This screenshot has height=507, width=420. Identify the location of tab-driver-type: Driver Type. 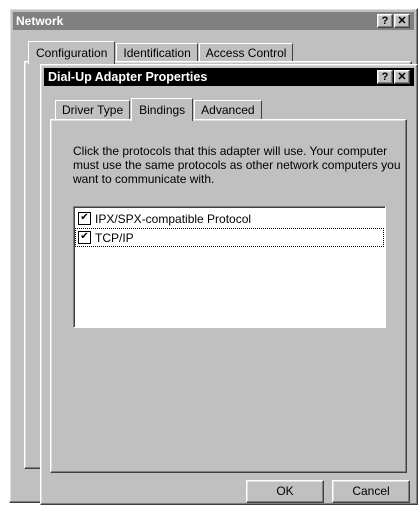
(93, 110).